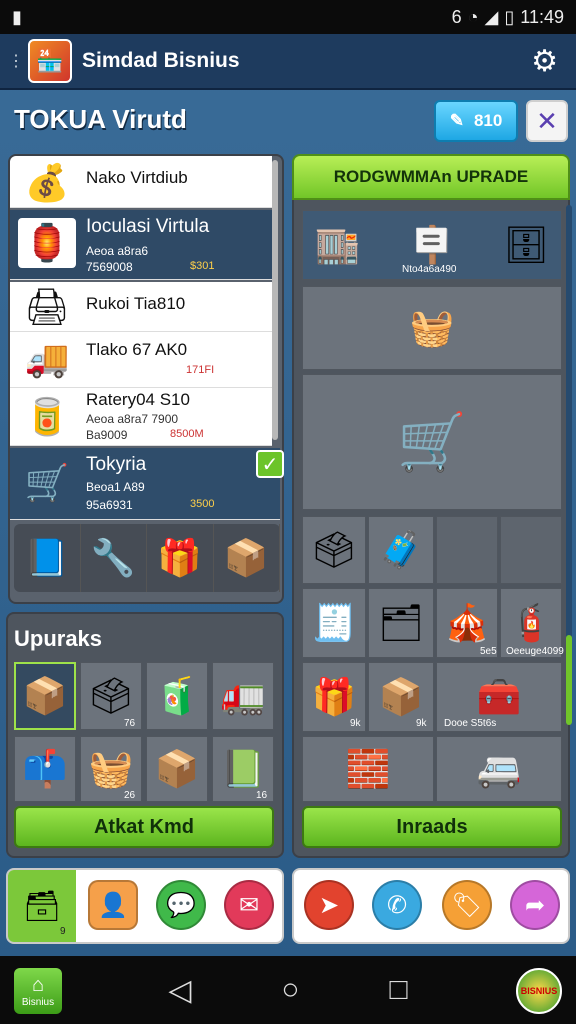 The width and height of the screenshot is (576, 1024). I want to click on badge-count: 9, so click(63, 931).